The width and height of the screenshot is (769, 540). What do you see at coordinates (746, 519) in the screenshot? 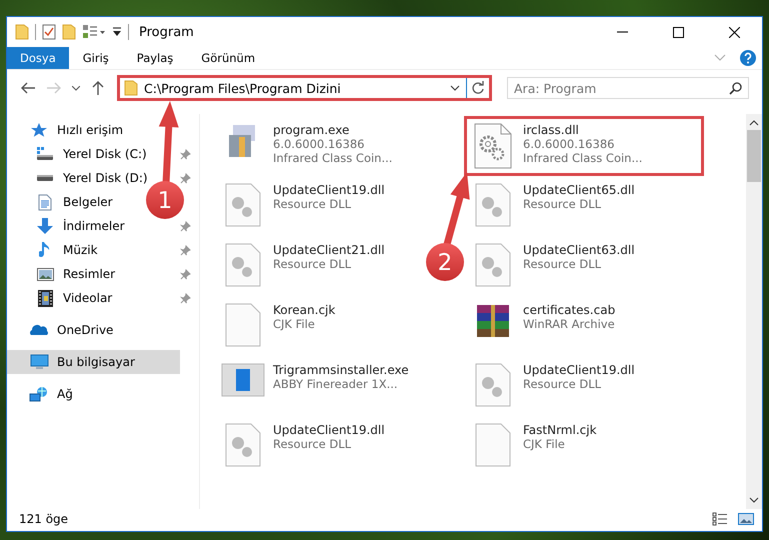
I see `large-icons-view-icon` at bounding box center [746, 519].